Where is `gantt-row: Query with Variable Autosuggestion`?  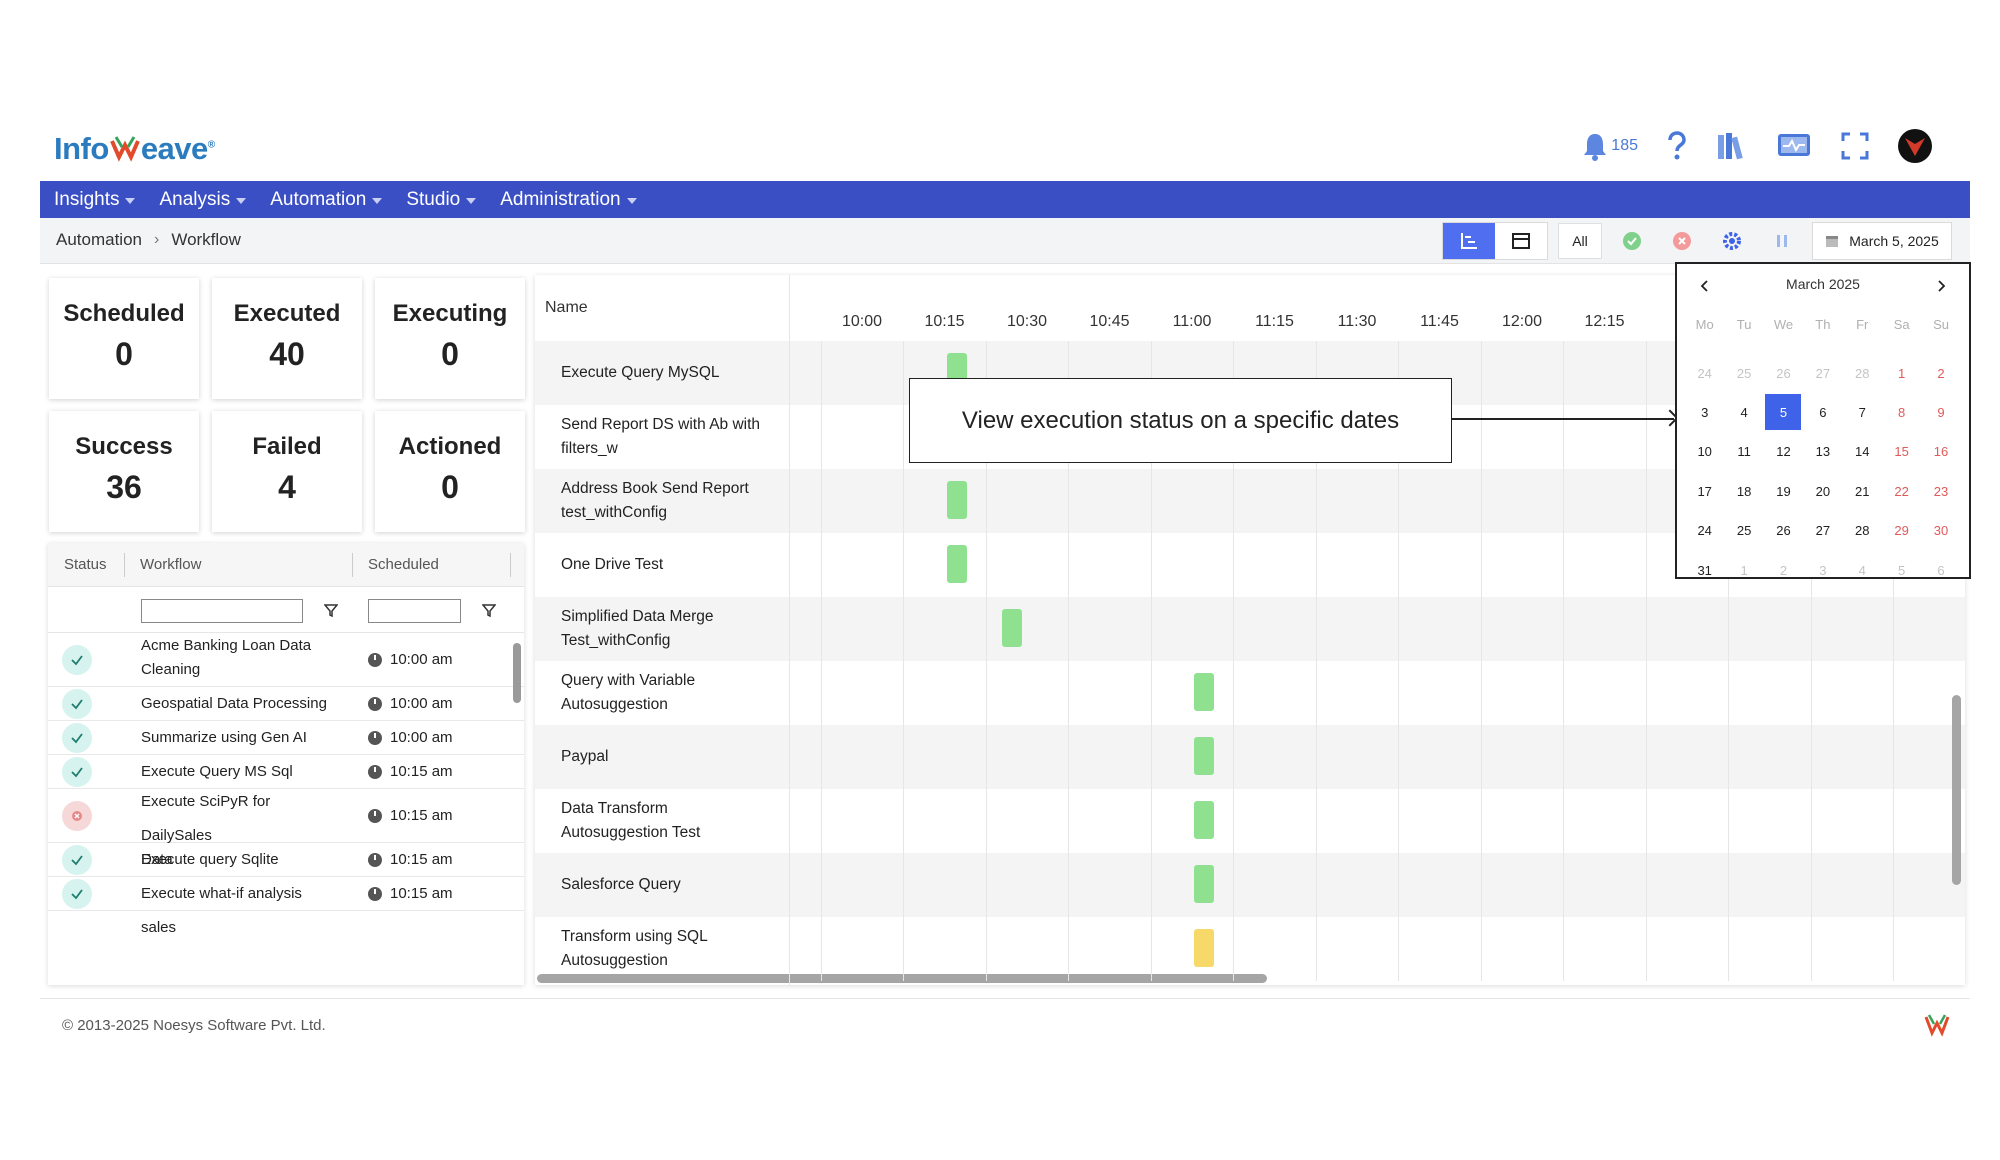 gantt-row: Query with Variable Autosuggestion is located at coordinates (1250, 693).